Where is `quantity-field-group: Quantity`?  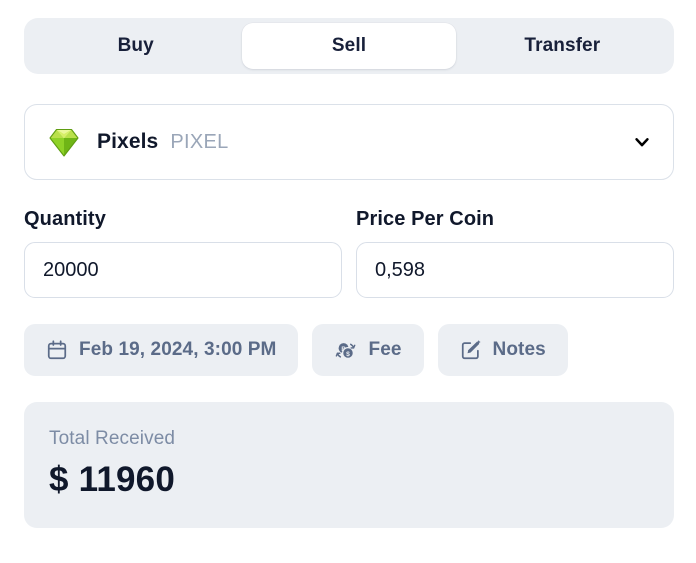
quantity-field-group: Quantity is located at coordinates (183, 253).